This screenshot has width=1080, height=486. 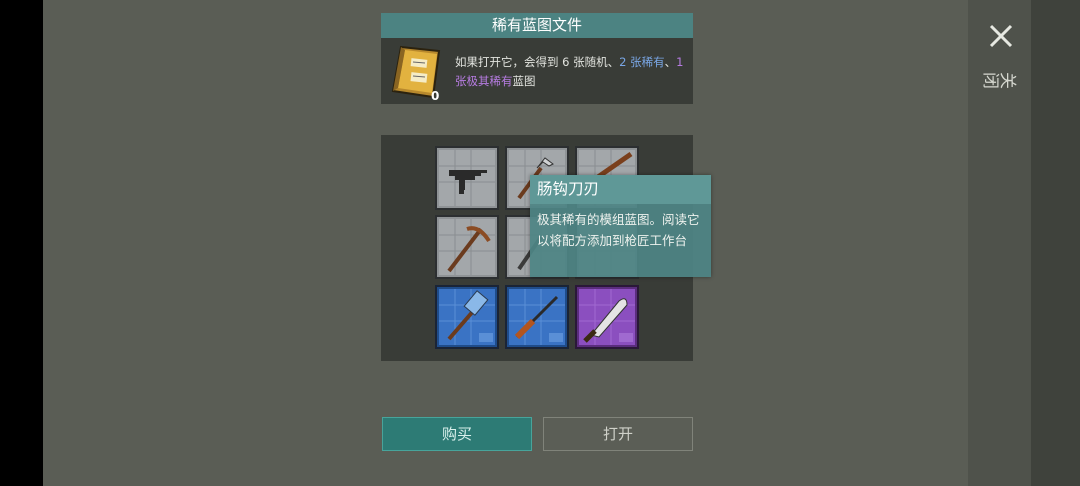 What do you see at coordinates (457, 434) in the screenshot?
I see `buy-button: 购买` at bounding box center [457, 434].